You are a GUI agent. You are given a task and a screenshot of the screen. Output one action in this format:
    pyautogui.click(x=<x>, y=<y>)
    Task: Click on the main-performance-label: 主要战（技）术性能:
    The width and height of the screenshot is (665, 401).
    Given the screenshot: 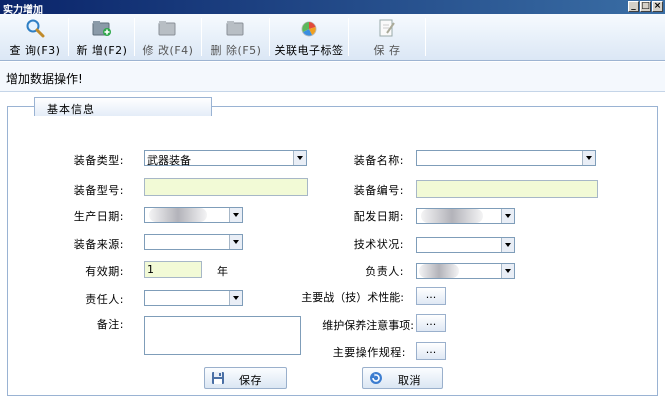 What is the action you would take?
    pyautogui.click(x=352, y=297)
    